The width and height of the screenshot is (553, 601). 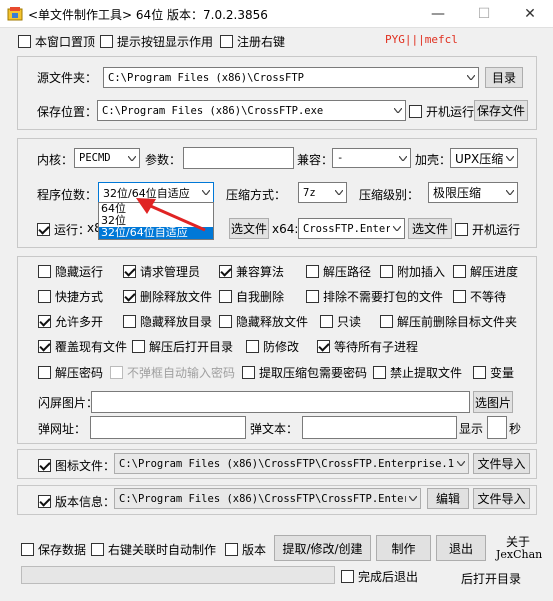 I want to click on minimize-button: —, so click(x=438, y=14).